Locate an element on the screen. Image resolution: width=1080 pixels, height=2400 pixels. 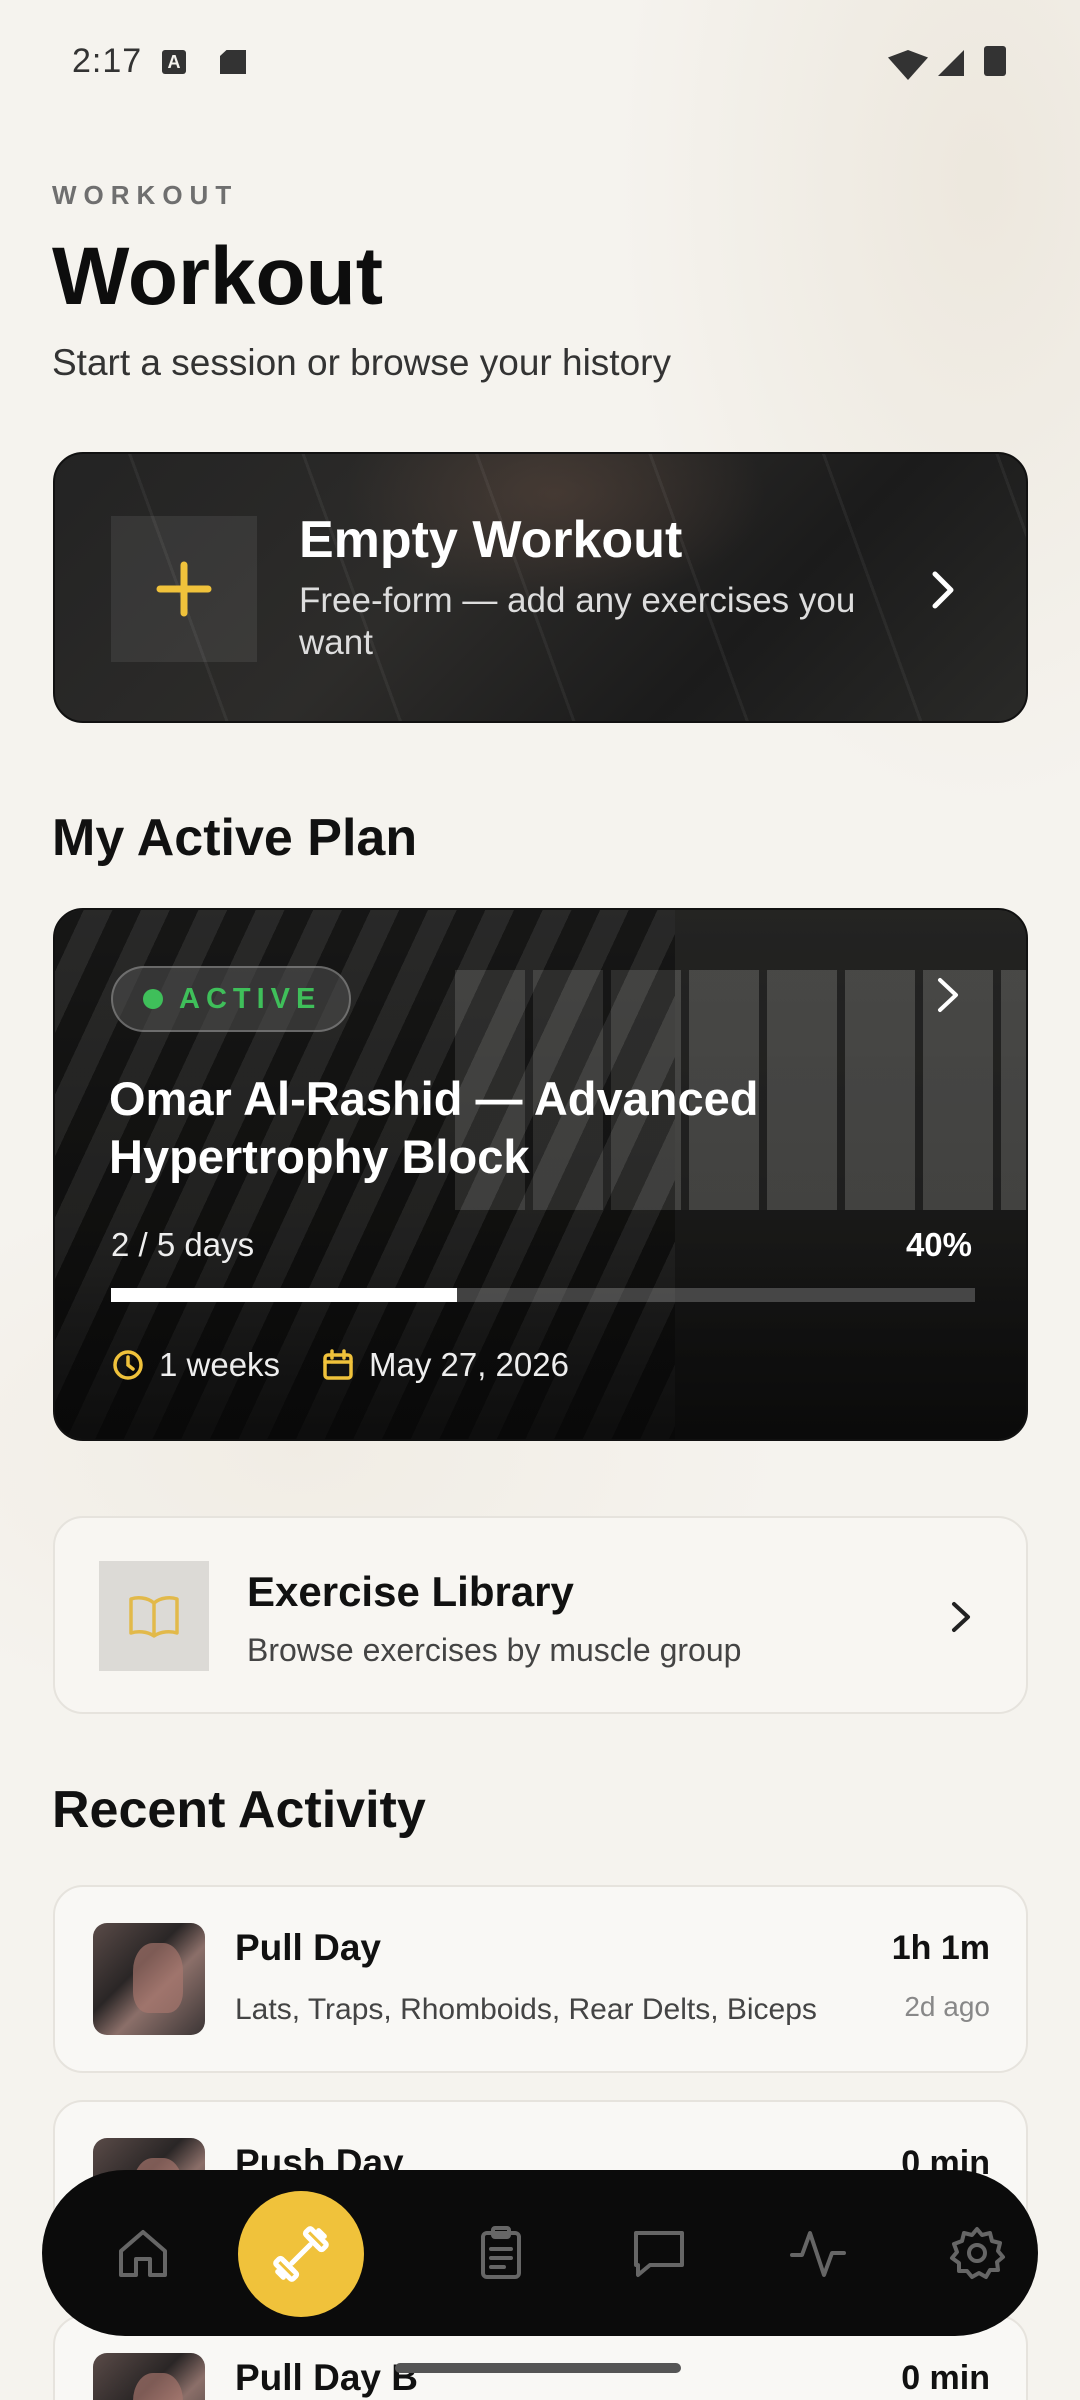
nav-settings is located at coordinates (977, 2253).